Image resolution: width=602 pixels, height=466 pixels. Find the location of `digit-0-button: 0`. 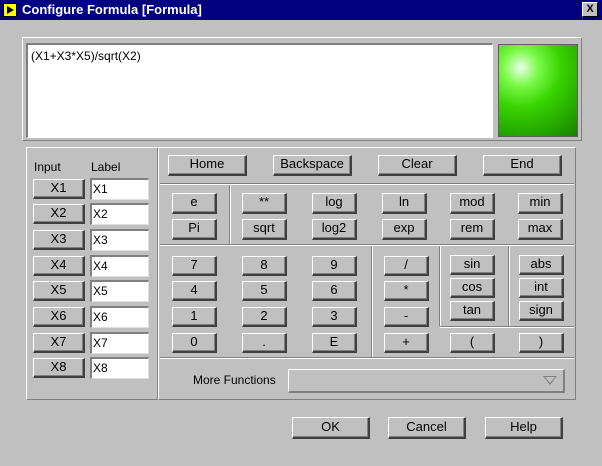

digit-0-button: 0 is located at coordinates (194, 343).